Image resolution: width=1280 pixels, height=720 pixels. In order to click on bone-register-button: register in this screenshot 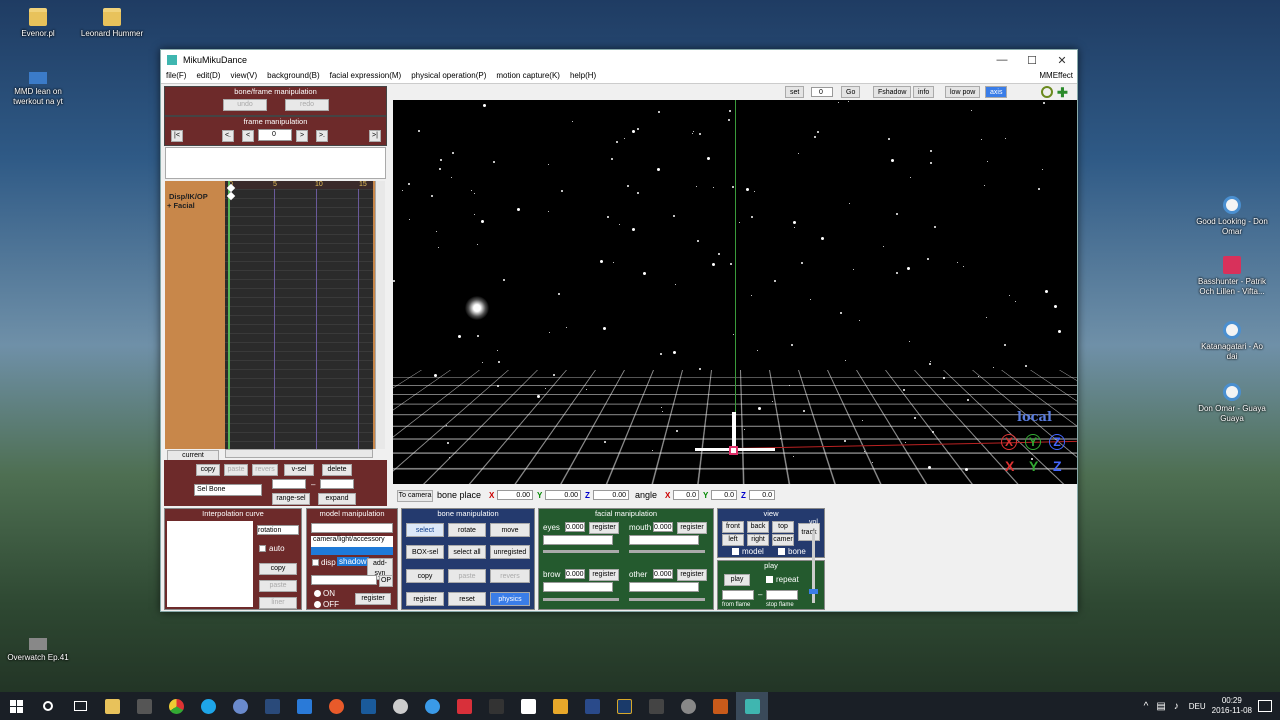, I will do `click(425, 599)`.